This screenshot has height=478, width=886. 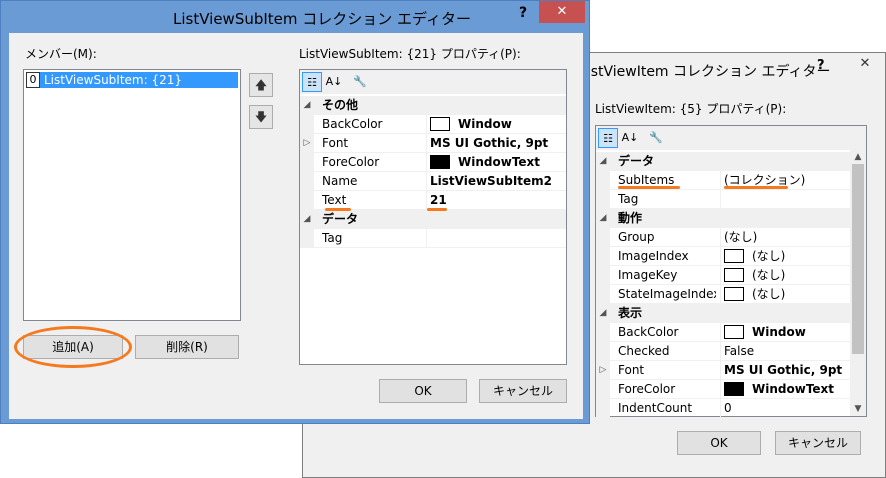 I want to click on property-row: Group (なし), so click(x=731, y=237).